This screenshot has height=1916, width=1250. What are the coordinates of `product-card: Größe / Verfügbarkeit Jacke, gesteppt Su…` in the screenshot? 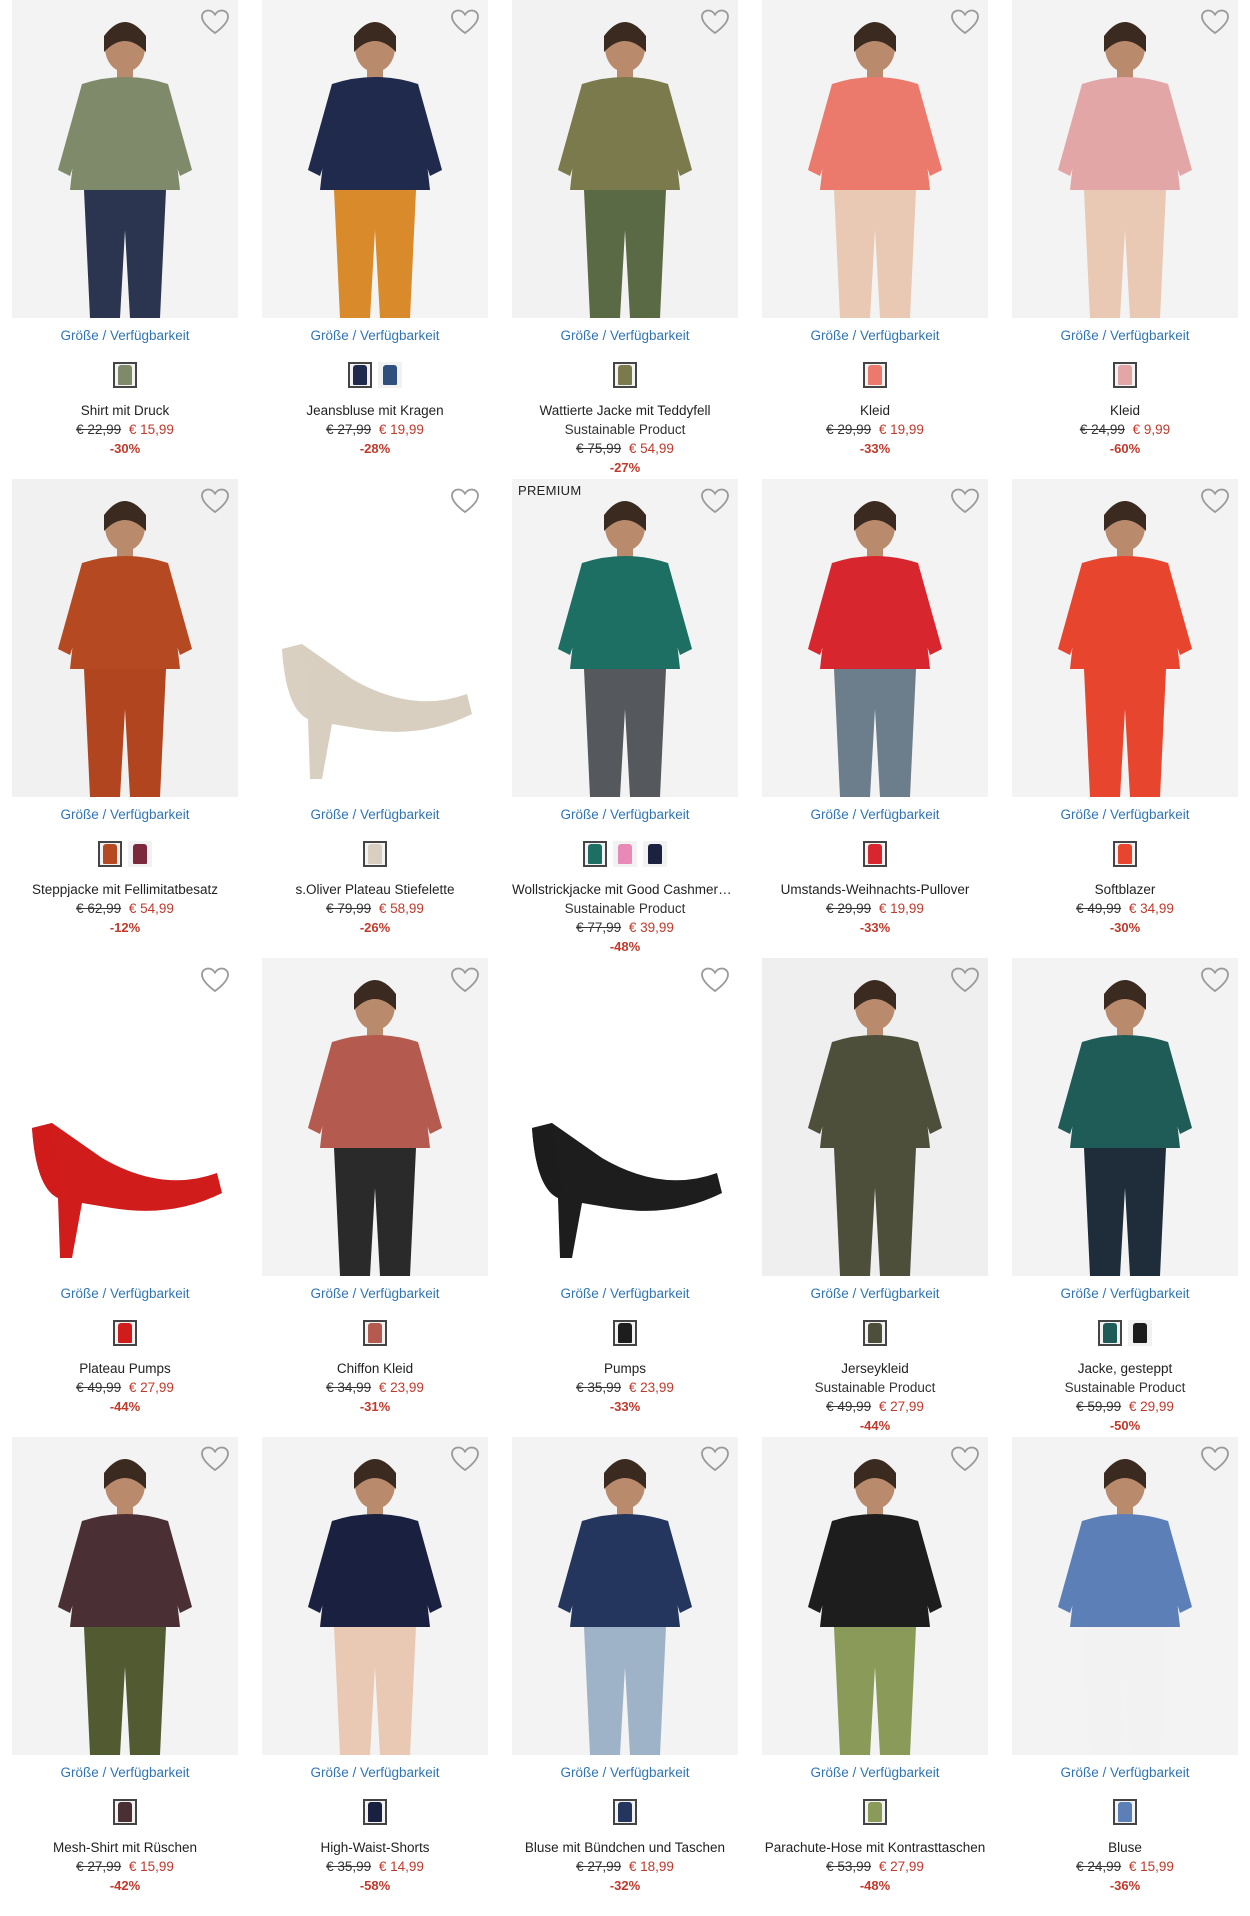 It's located at (1125, 1196).